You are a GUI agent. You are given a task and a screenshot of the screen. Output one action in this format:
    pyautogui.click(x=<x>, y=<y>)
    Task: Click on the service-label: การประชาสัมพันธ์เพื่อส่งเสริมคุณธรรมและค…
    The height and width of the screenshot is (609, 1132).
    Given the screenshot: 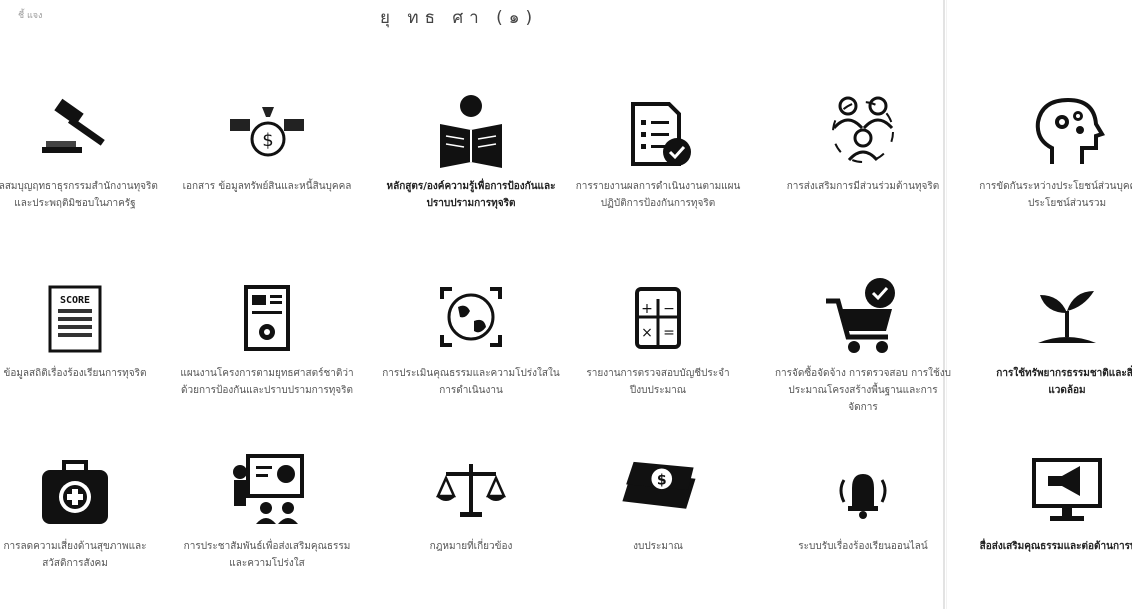 What is the action you would take?
    pyautogui.click(x=267, y=555)
    